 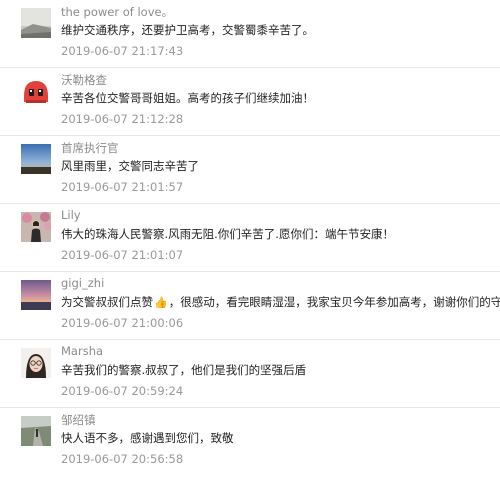 What do you see at coordinates (117, 12) in the screenshot?
I see `comment-author: the power of love。` at bounding box center [117, 12].